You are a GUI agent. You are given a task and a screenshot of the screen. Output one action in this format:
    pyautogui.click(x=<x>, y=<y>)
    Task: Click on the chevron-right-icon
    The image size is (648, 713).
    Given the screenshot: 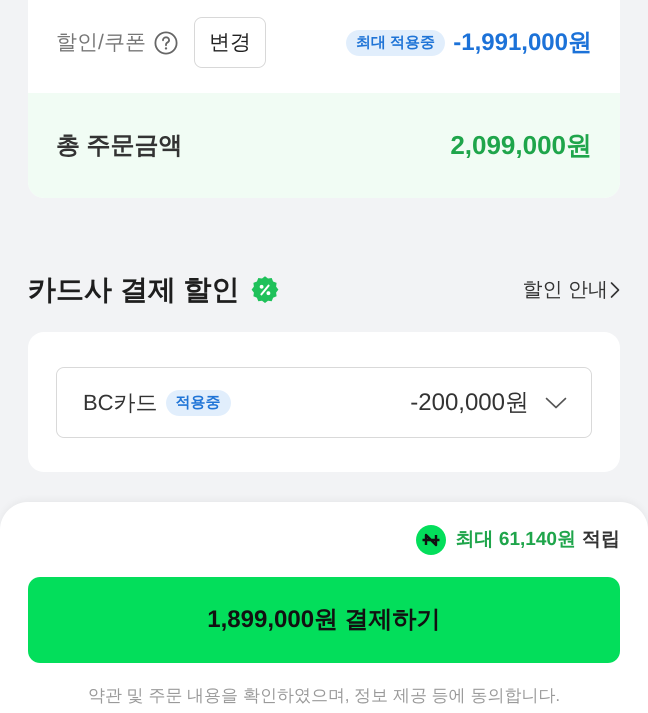 What is the action you would take?
    pyautogui.click(x=615, y=290)
    